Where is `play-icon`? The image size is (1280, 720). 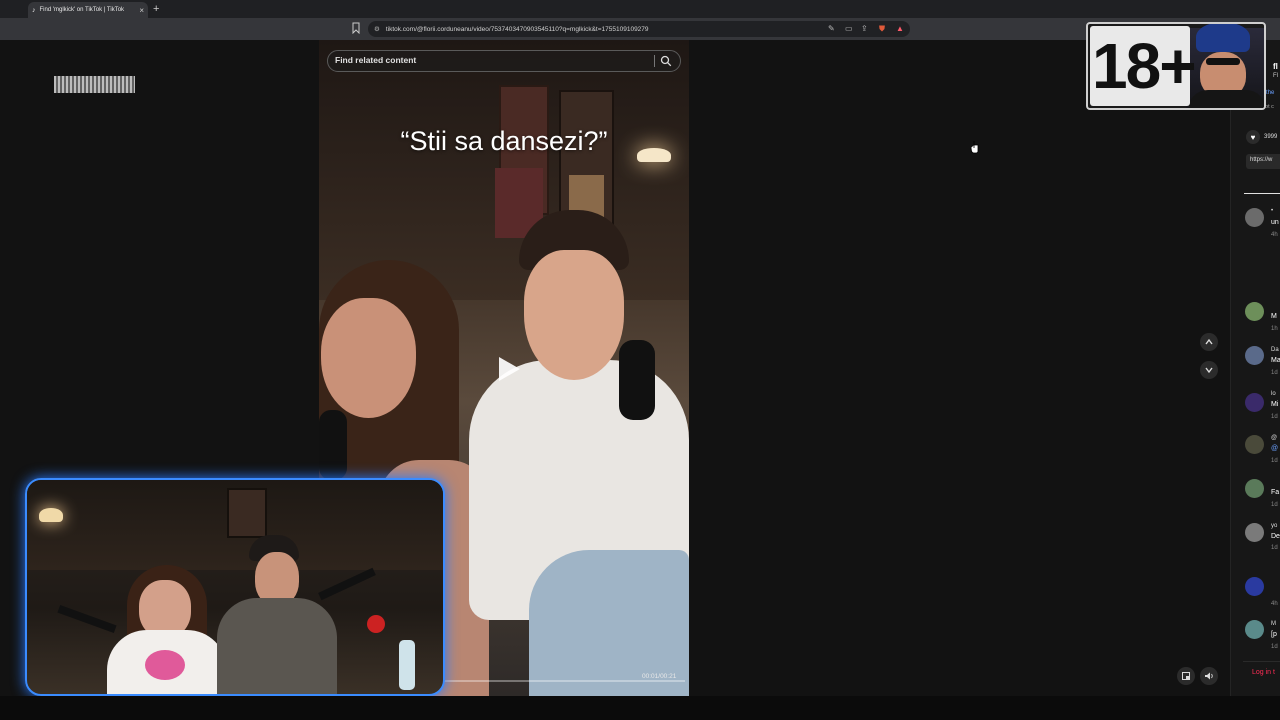
play-icon is located at coordinates (508, 369).